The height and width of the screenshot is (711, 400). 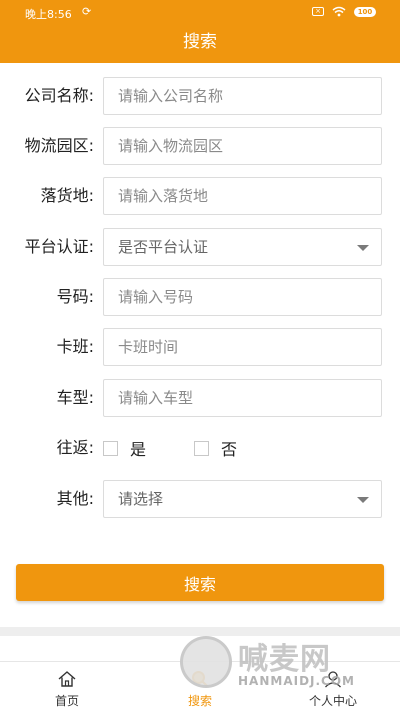 I want to click on sim-icon: ×, so click(x=318, y=11).